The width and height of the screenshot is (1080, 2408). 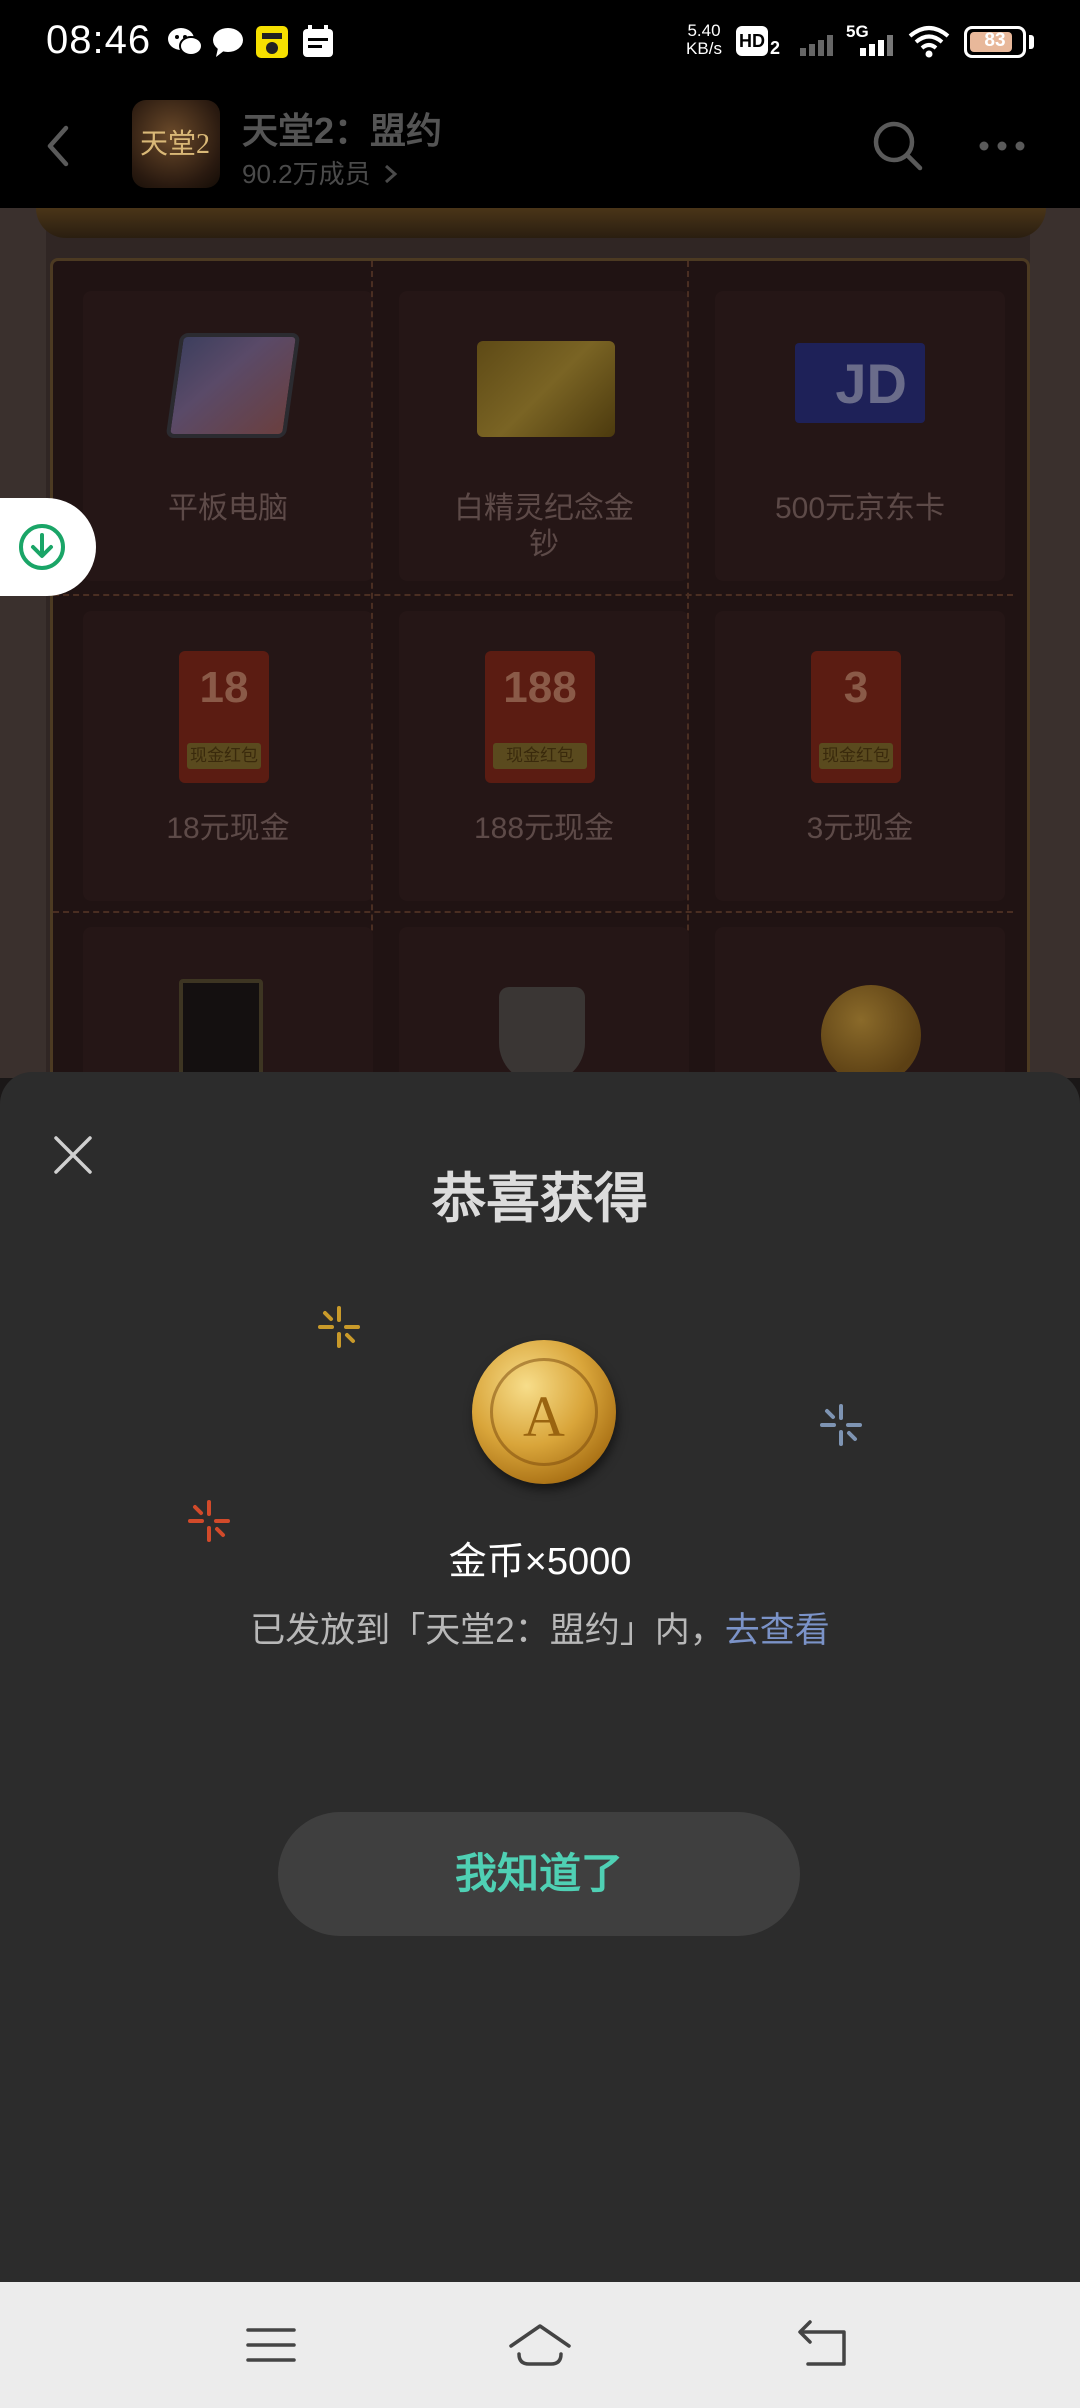 I want to click on calendar-icon, so click(x=318, y=41).